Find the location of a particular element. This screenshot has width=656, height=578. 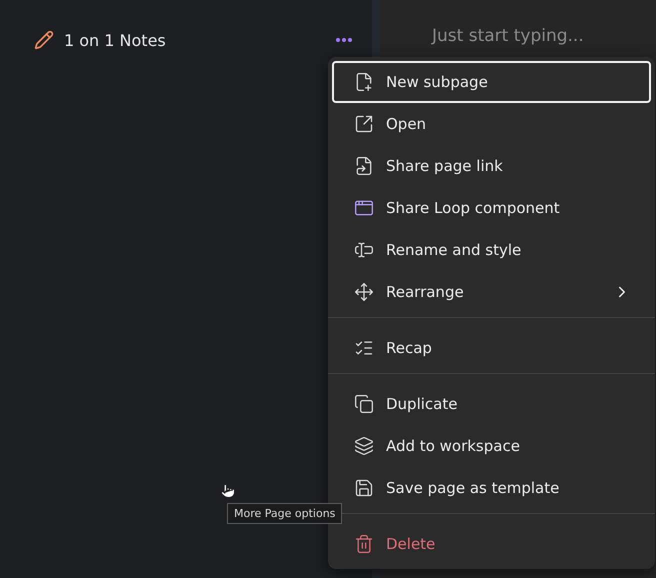

menu-item: Rearrange is located at coordinates (491, 292).